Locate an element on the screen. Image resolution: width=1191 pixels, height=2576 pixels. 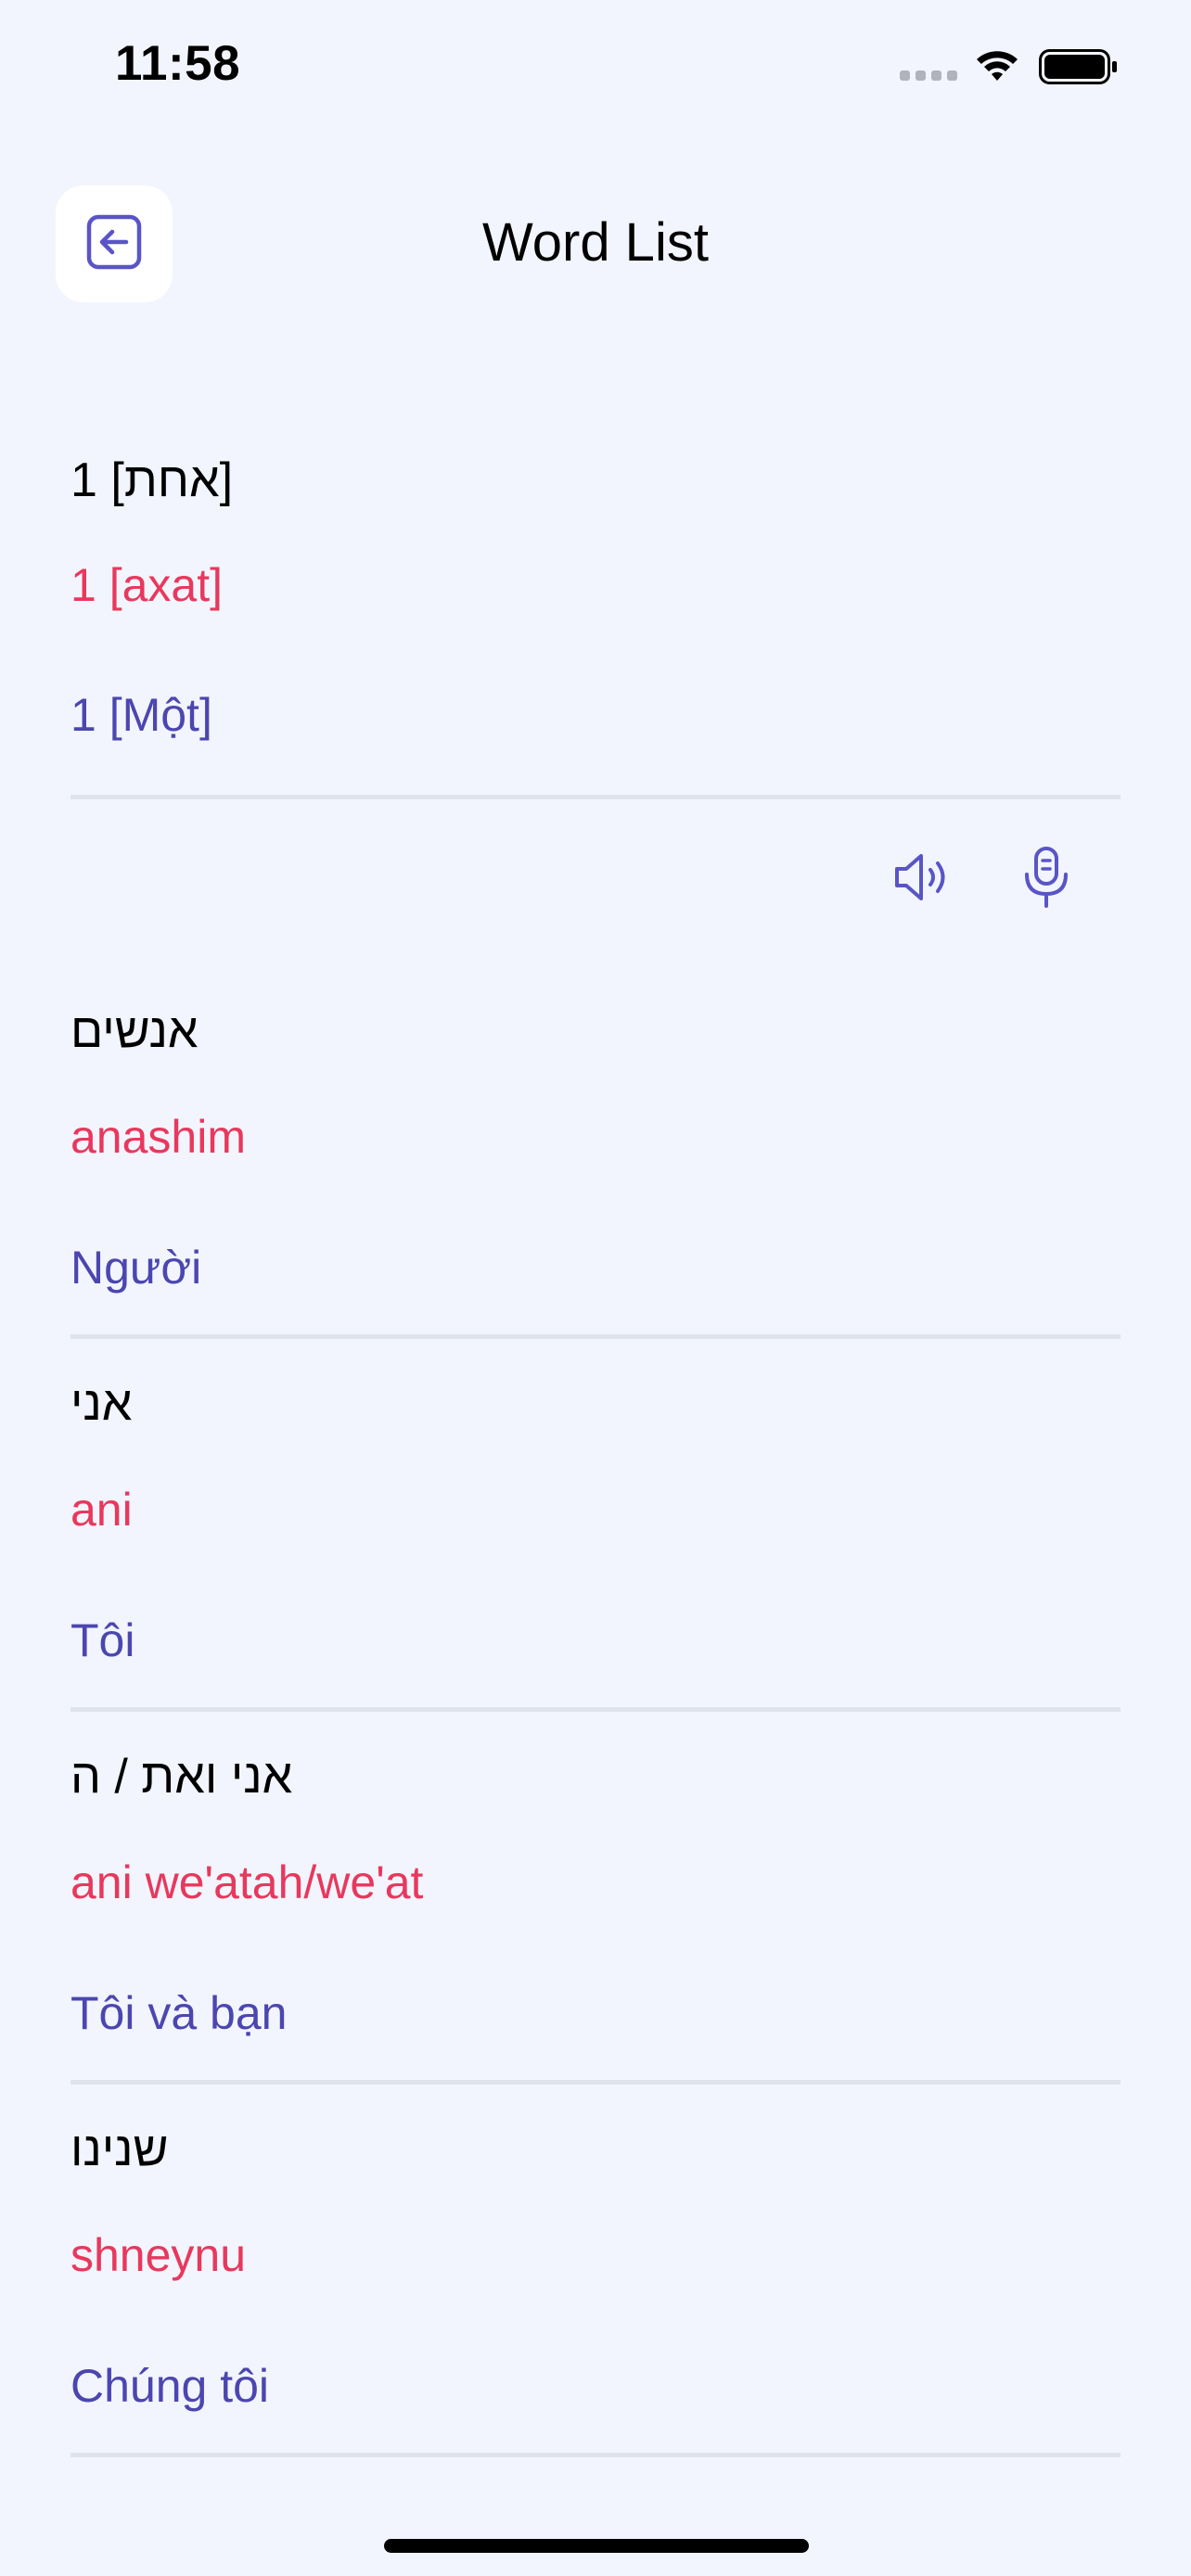
word-original: שנינו is located at coordinates (120, 2150).